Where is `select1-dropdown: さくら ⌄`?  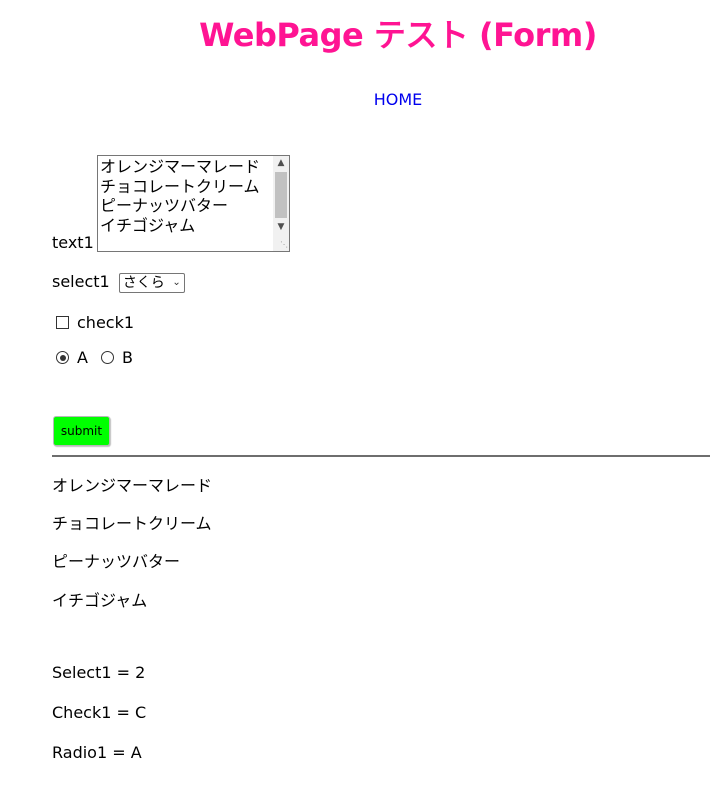
select1-dropdown: さくら ⌄ is located at coordinates (151, 282).